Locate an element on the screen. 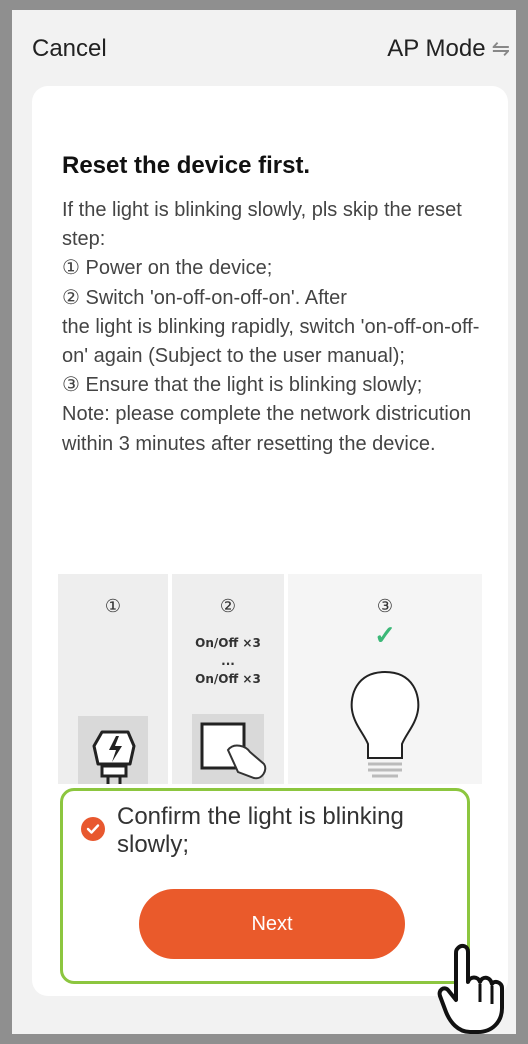  wall-switch-icon is located at coordinates (229, 749).